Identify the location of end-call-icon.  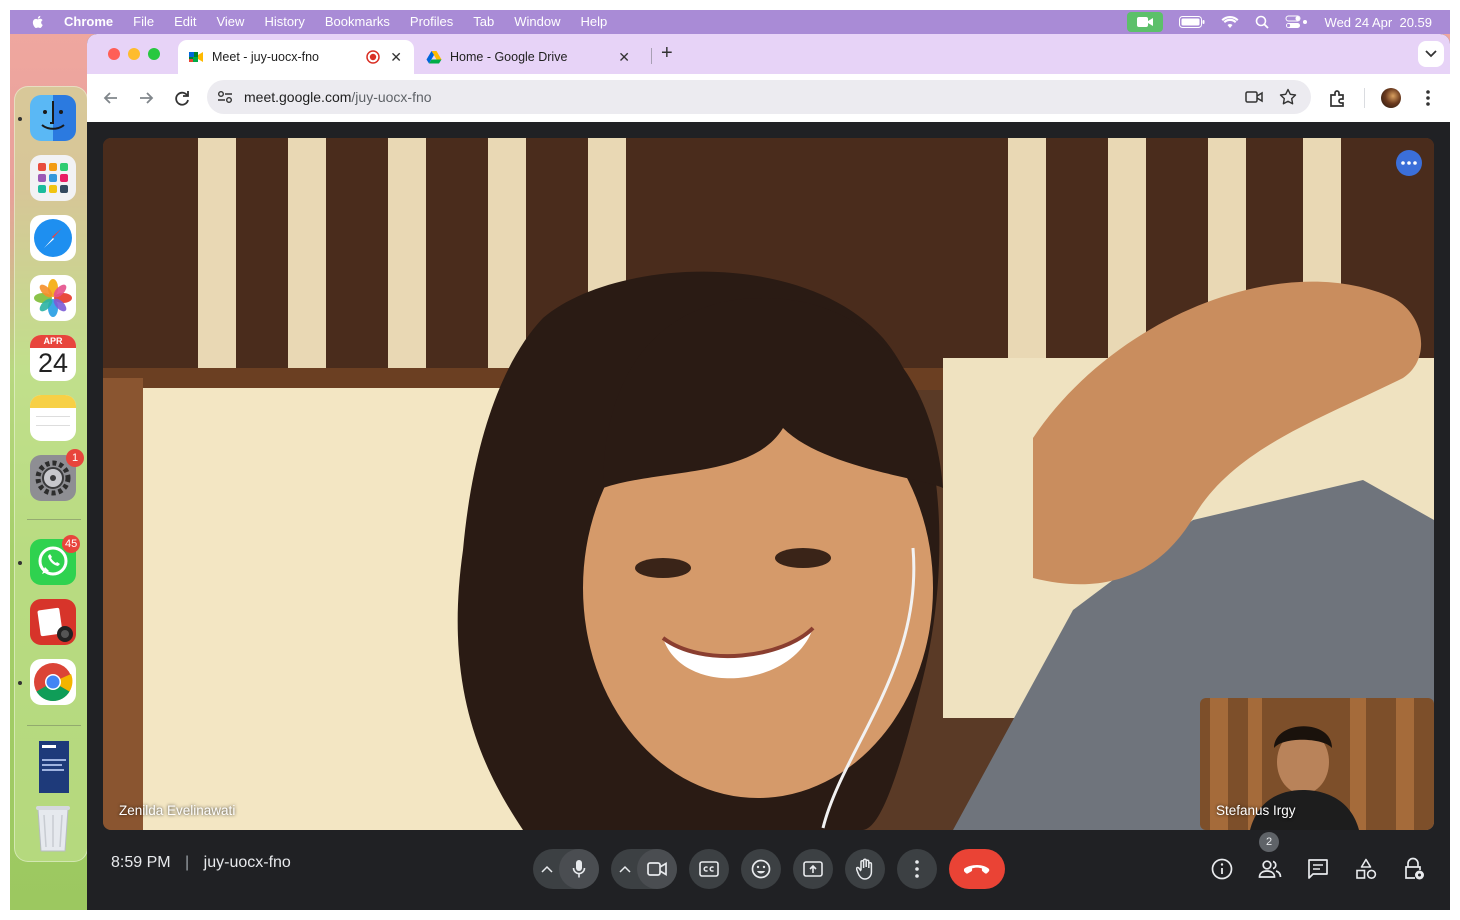
(977, 869).